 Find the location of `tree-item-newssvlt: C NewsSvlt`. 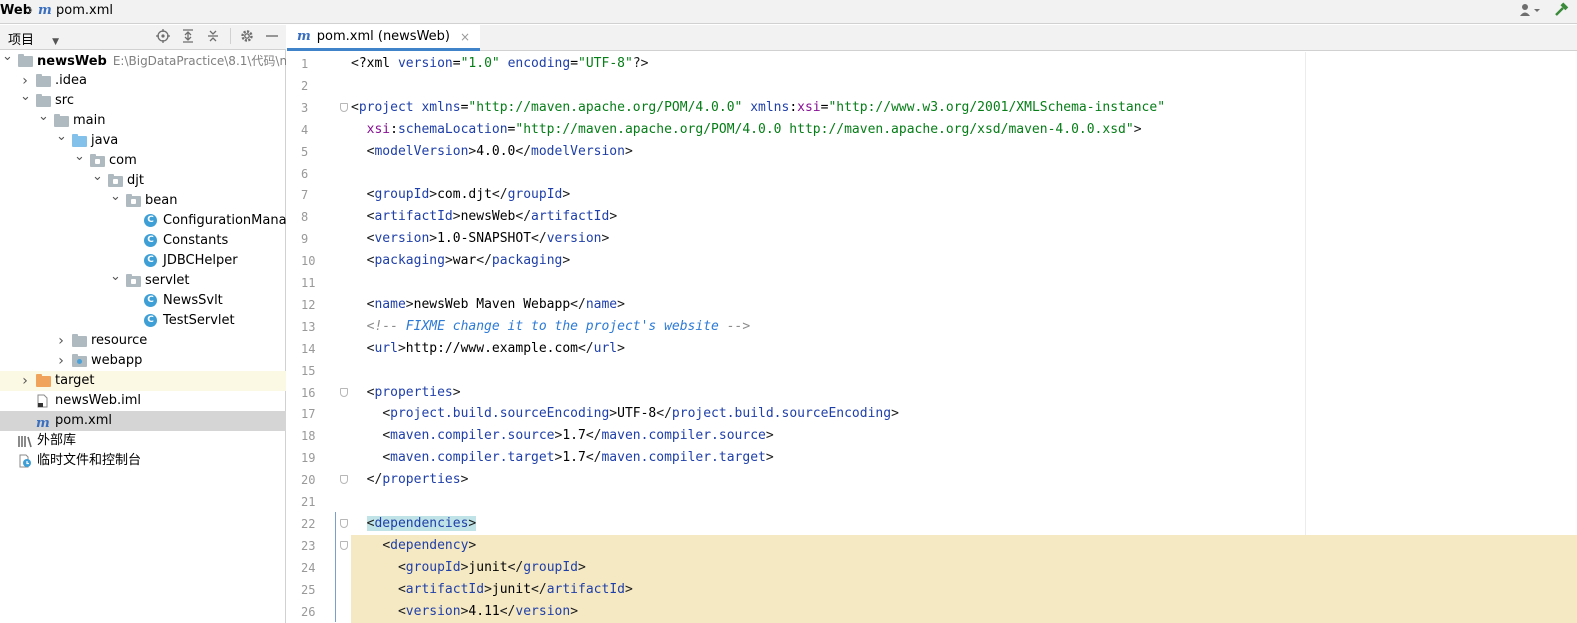

tree-item-newssvlt: C NewsSvlt is located at coordinates (143, 301).